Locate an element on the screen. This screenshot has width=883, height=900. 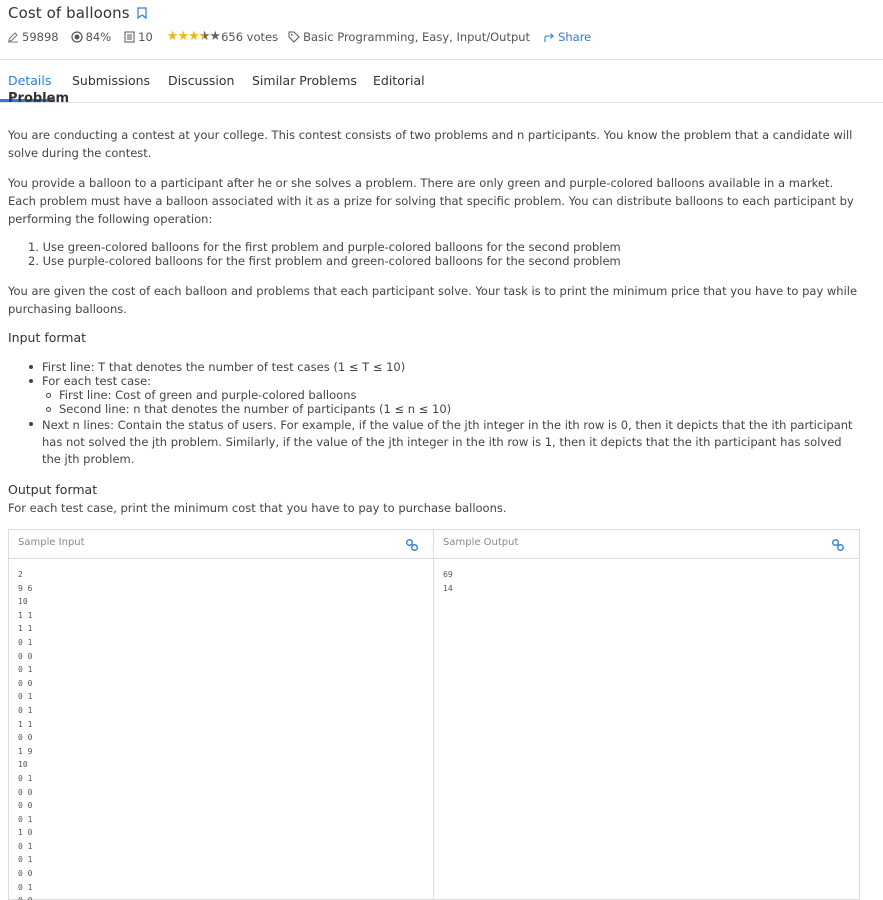
share-label: Share is located at coordinates (575, 36).